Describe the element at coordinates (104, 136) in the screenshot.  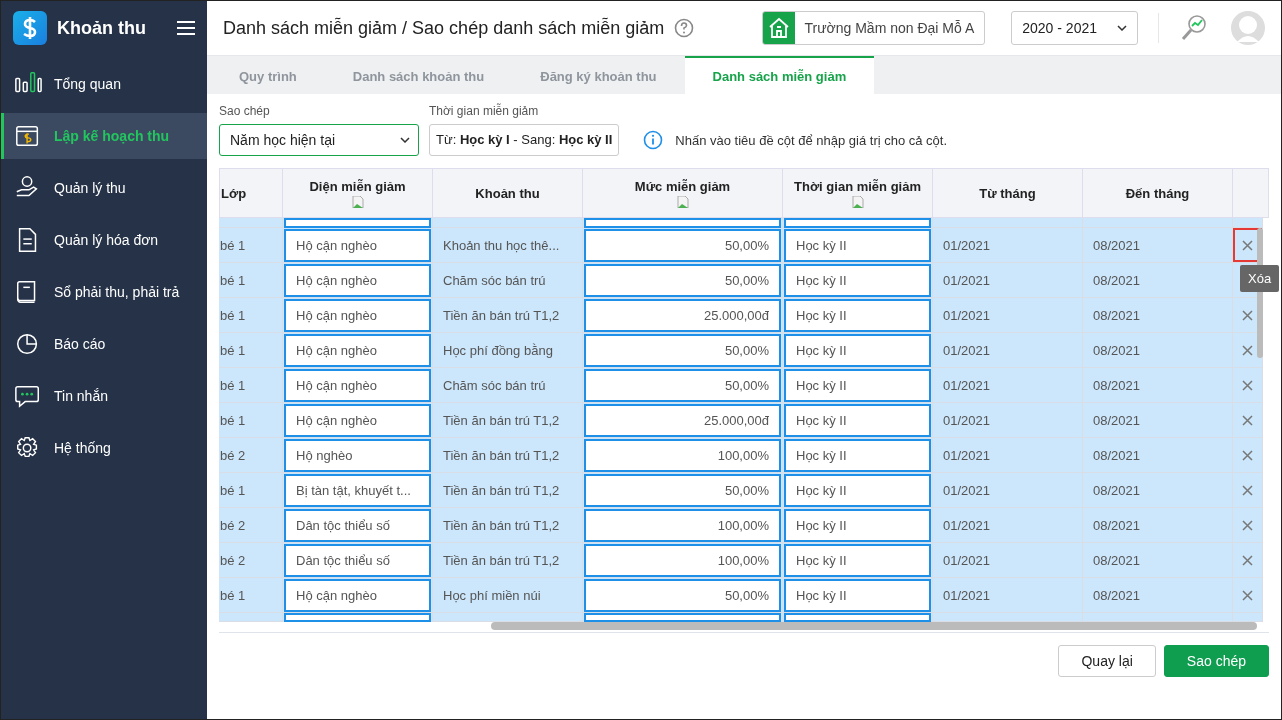
I see `sidebar-item: Lập kế hoạch thu` at that location.